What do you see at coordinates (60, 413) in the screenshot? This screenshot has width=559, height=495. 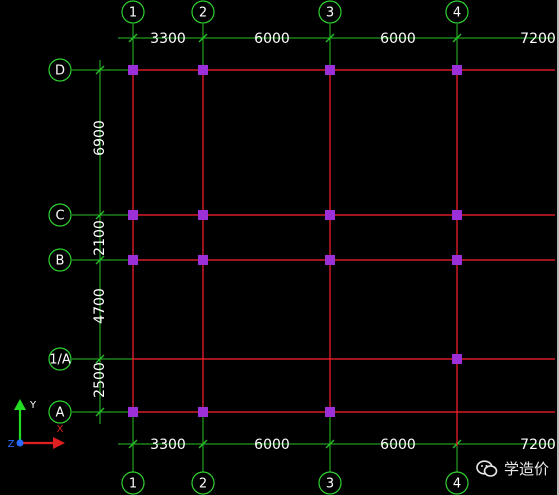 I see `grid-bubble-left-A-label: A` at bounding box center [60, 413].